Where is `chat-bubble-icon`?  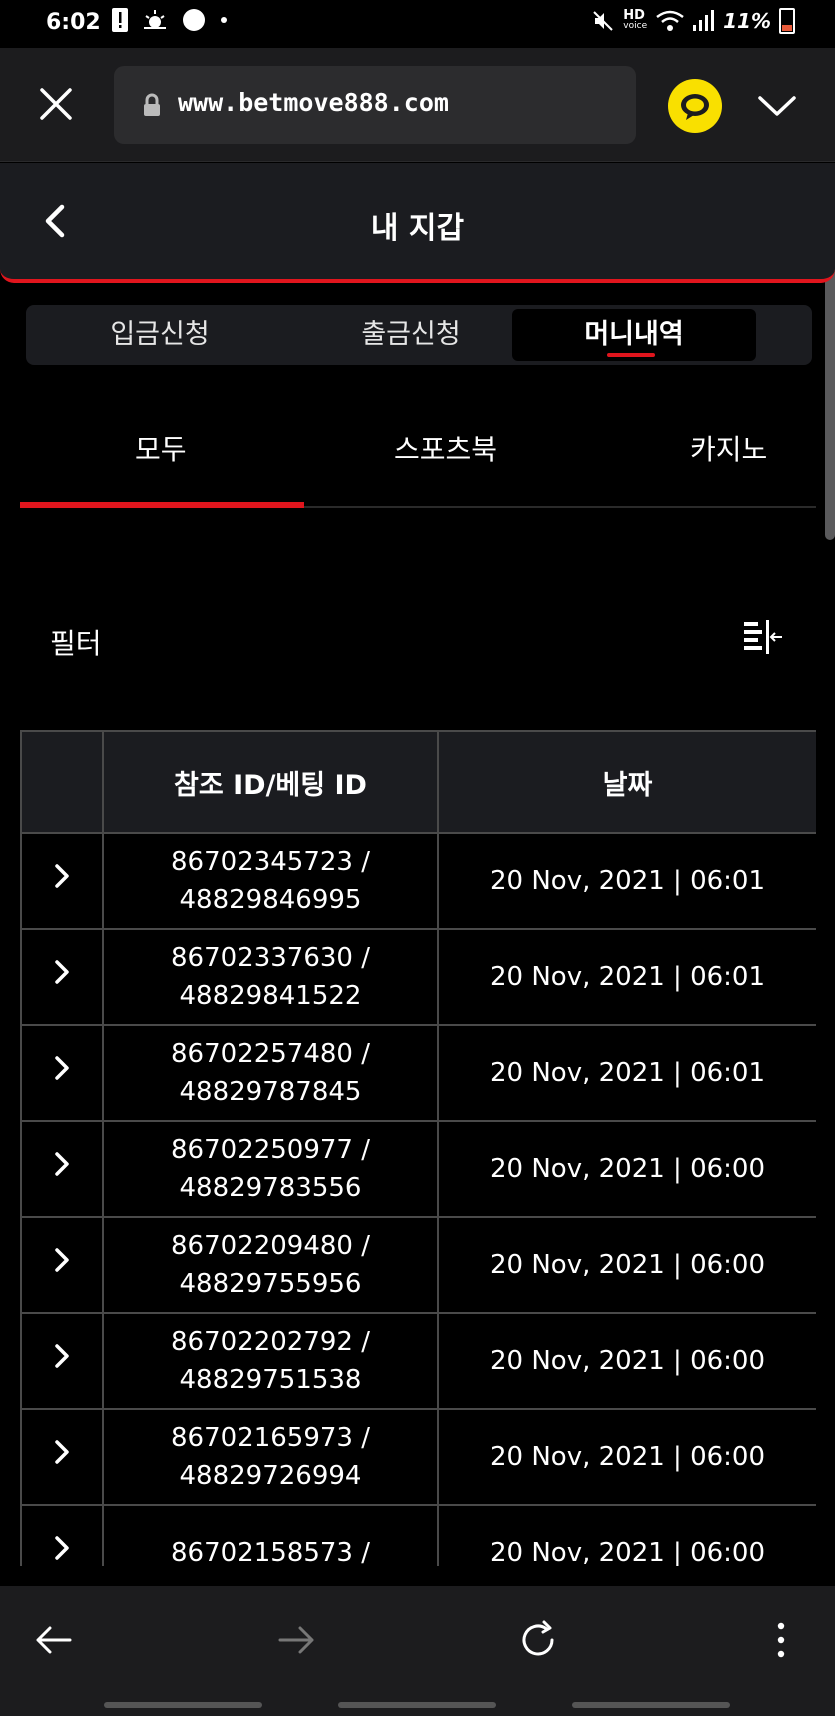
chat-bubble-icon is located at coordinates (194, 20).